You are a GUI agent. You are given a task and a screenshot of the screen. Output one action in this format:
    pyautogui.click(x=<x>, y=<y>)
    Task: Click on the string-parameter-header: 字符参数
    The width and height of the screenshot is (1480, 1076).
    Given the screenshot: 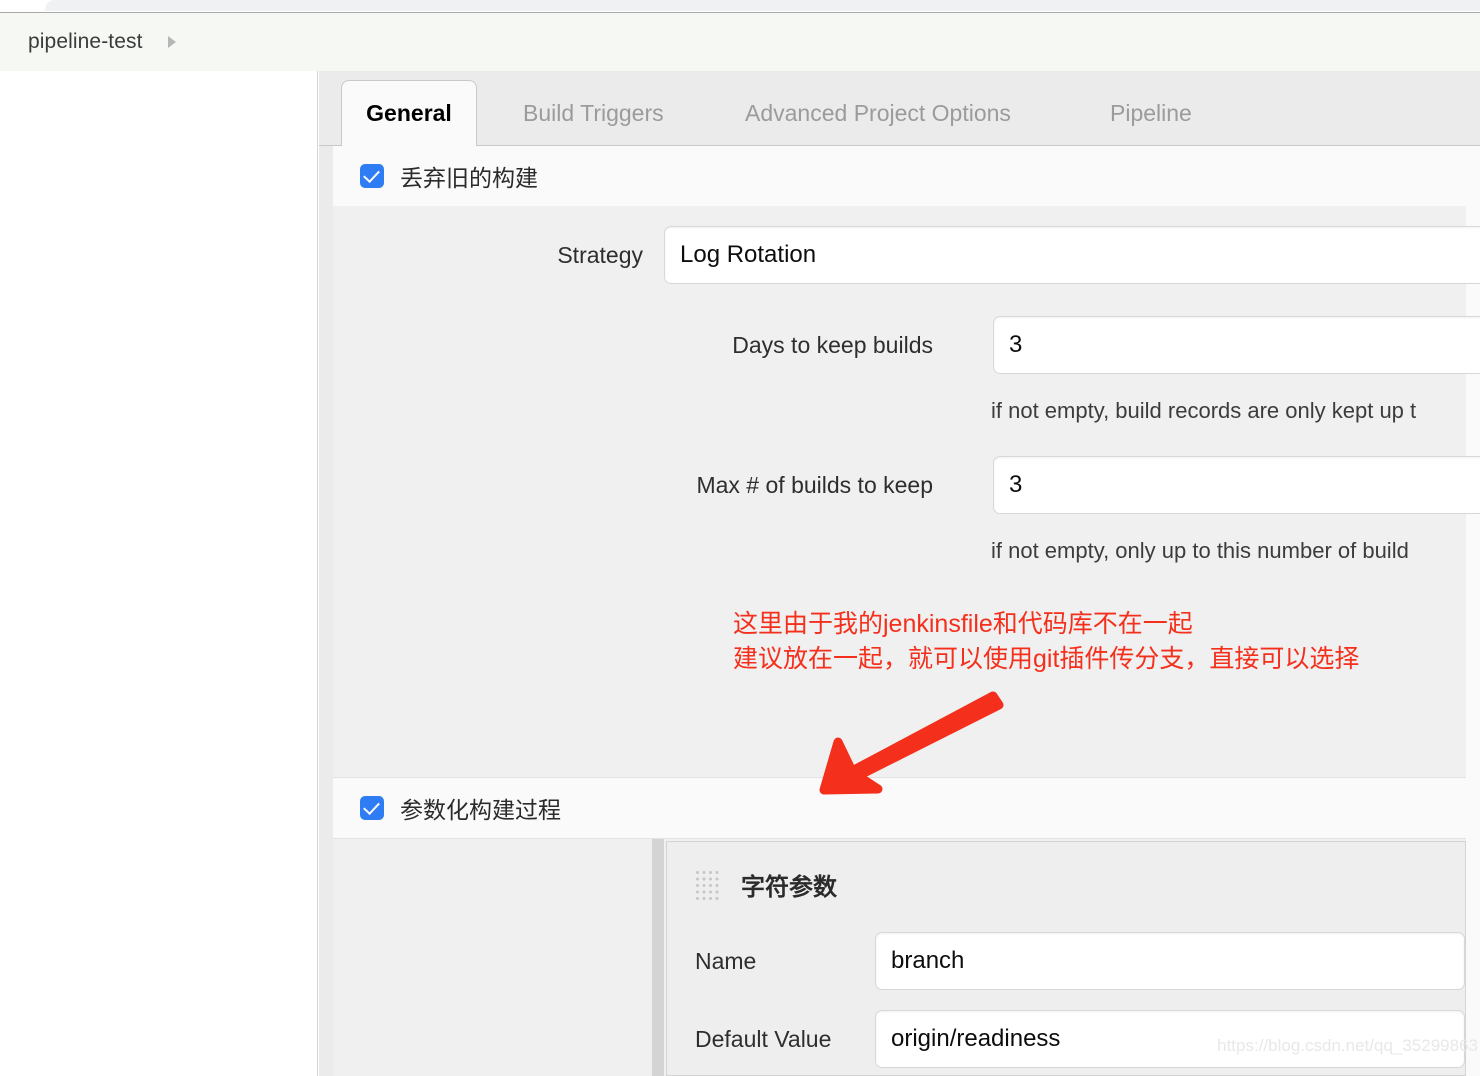 What is the action you would take?
    pyautogui.click(x=766, y=884)
    